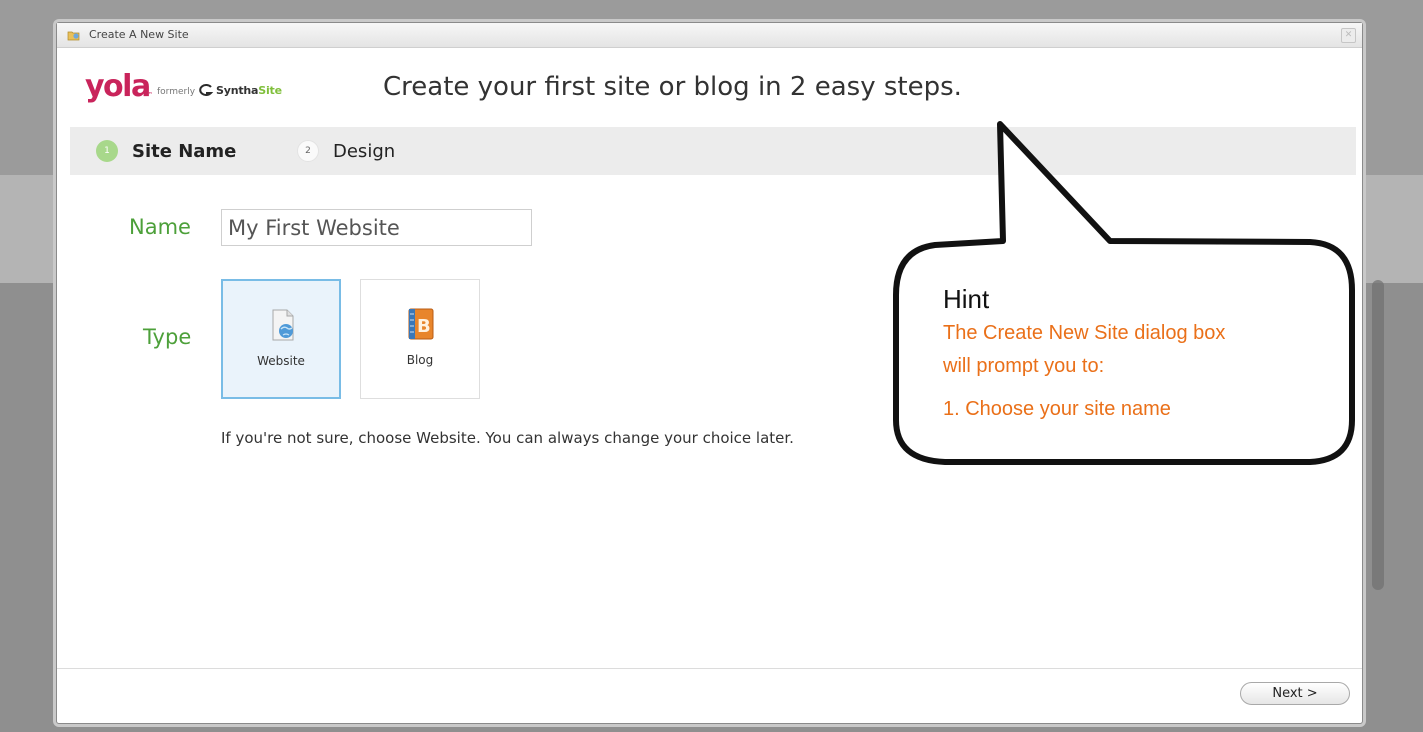 This screenshot has width=1423, height=732. Describe the element at coordinates (160, 227) in the screenshot. I see `name-label: Name` at that location.